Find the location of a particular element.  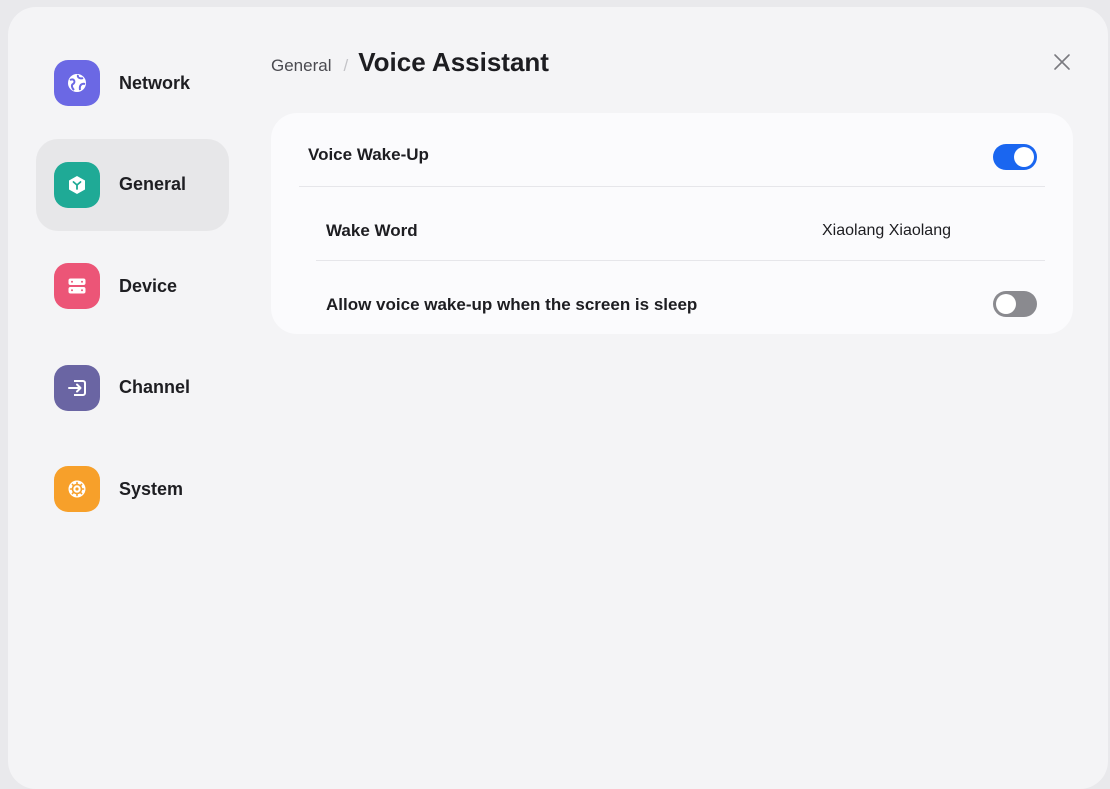

gear-icon is located at coordinates (77, 489).